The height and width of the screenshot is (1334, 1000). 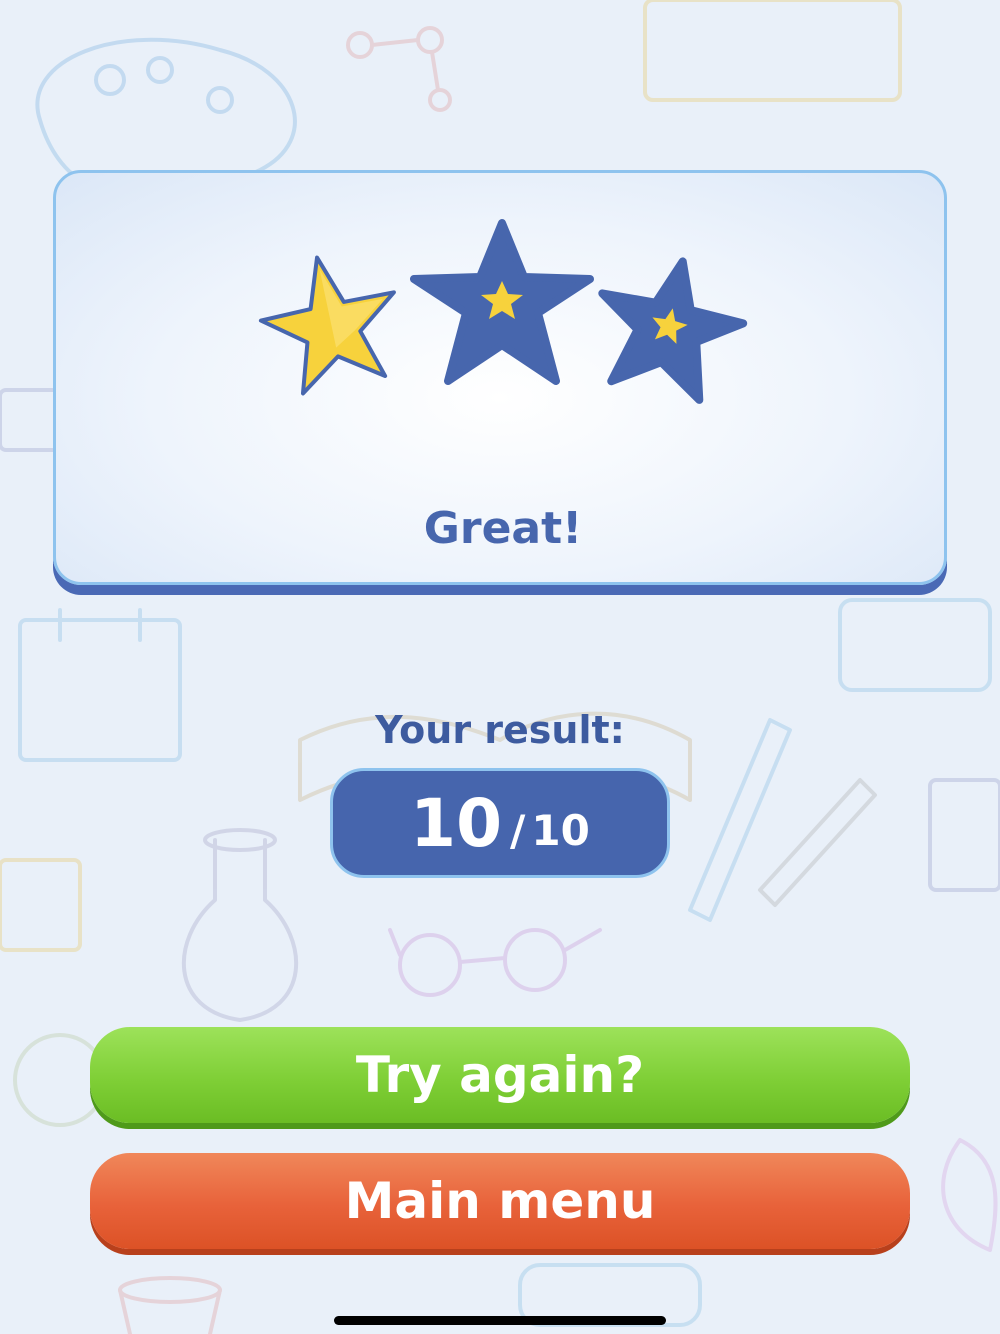 What do you see at coordinates (500, 1201) in the screenshot?
I see `main-menu-button: Main menu` at bounding box center [500, 1201].